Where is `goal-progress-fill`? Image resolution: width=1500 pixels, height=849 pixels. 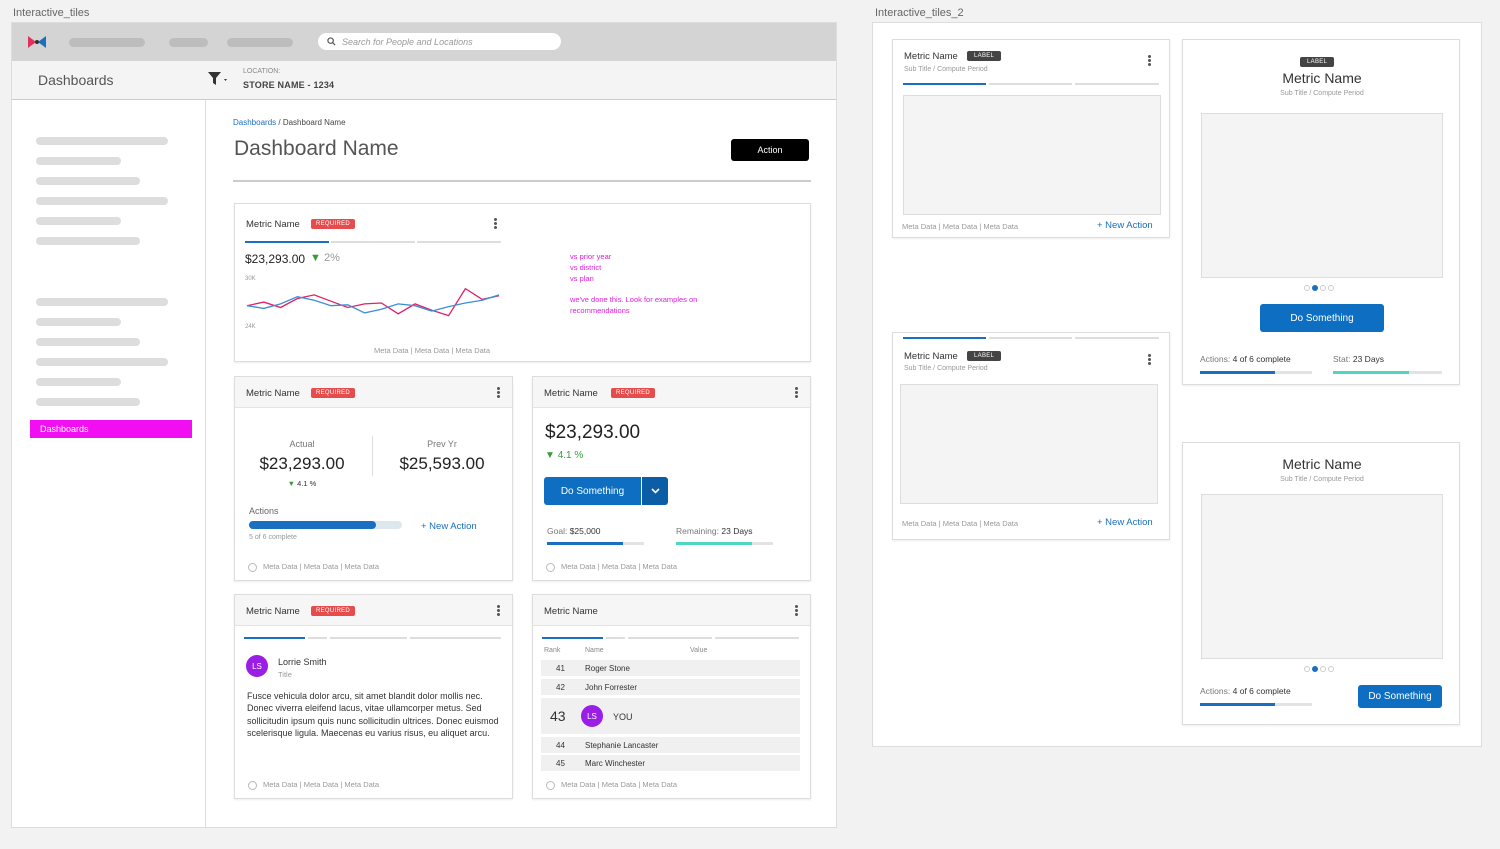
goal-progress-fill is located at coordinates (585, 543).